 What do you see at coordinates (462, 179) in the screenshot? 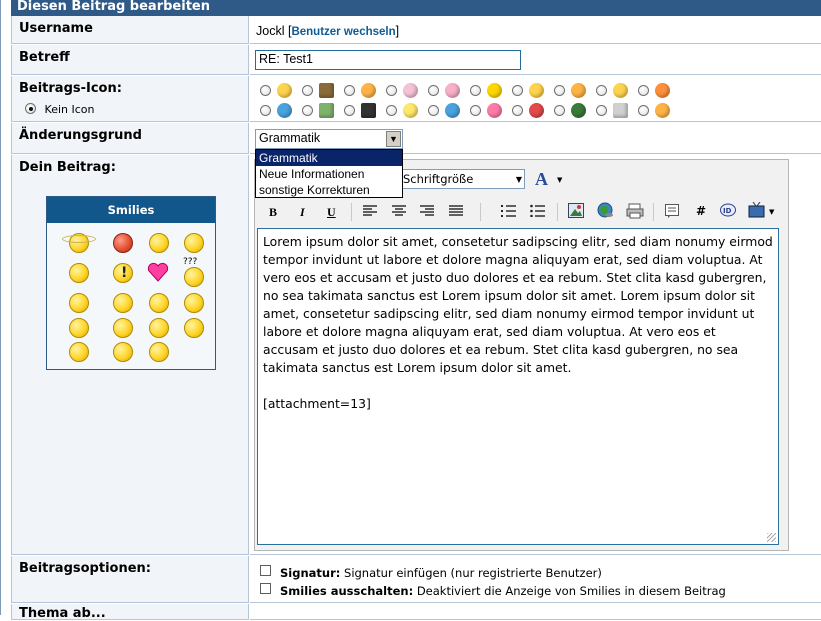
I see `font-size-select: Schriftgröße ▼` at bounding box center [462, 179].